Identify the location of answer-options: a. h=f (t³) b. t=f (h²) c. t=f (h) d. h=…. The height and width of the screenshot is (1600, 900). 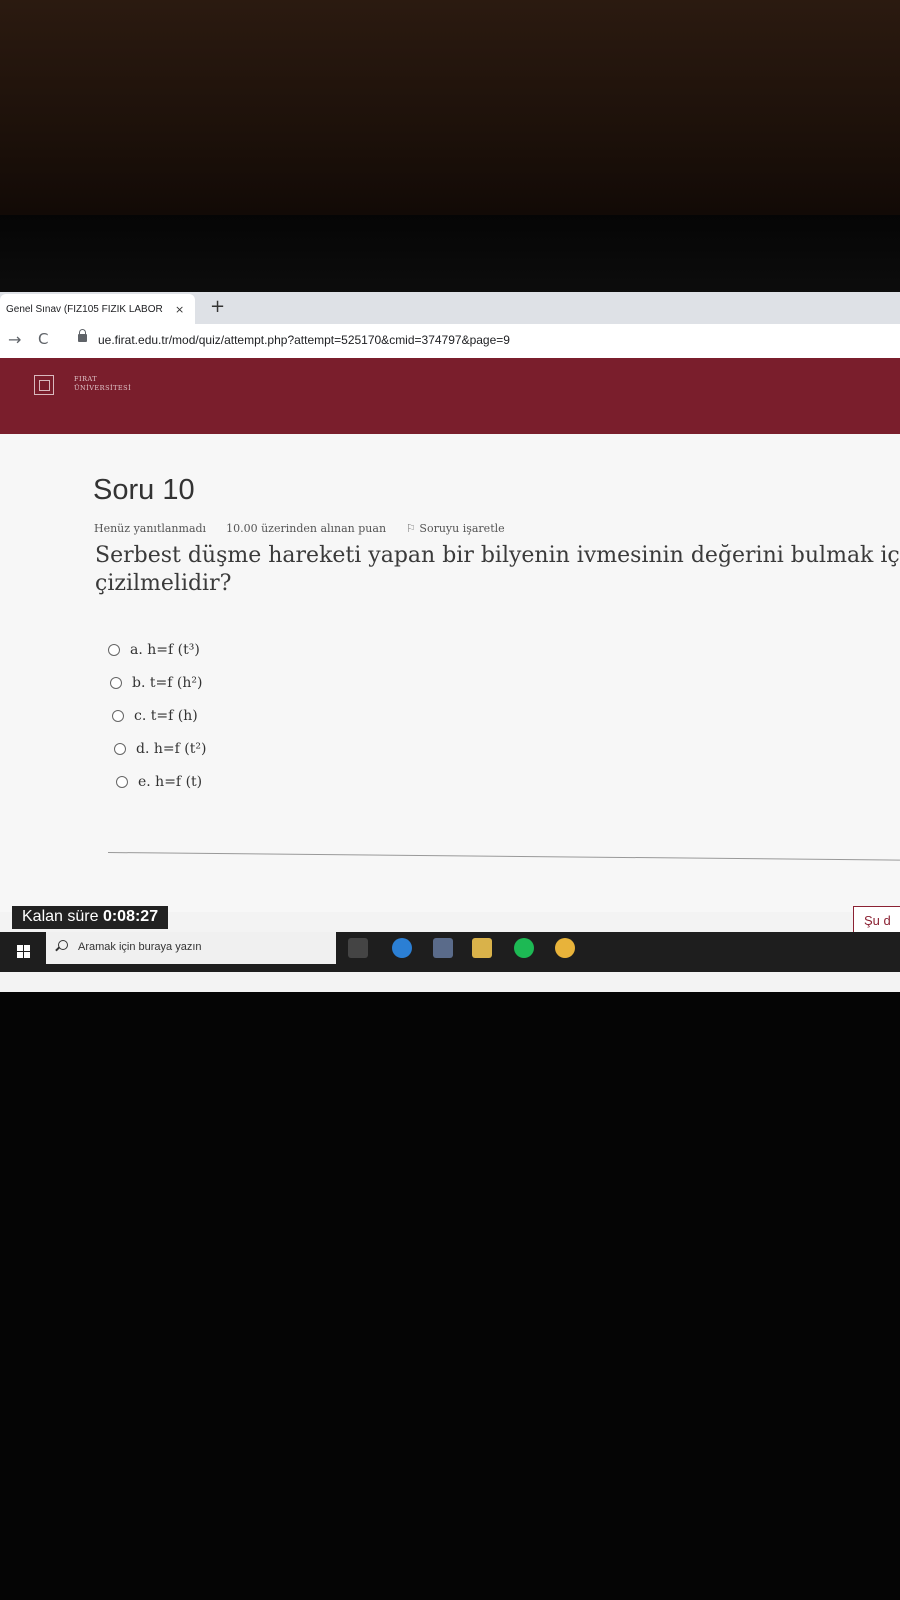
(157, 724).